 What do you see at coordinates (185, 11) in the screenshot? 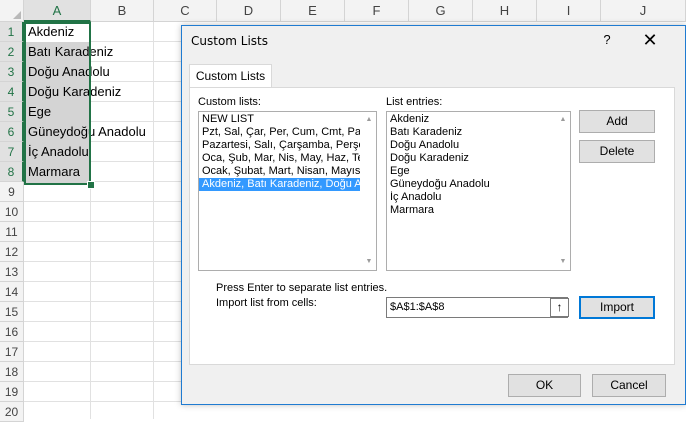
I see `column-header-c: C` at bounding box center [185, 11].